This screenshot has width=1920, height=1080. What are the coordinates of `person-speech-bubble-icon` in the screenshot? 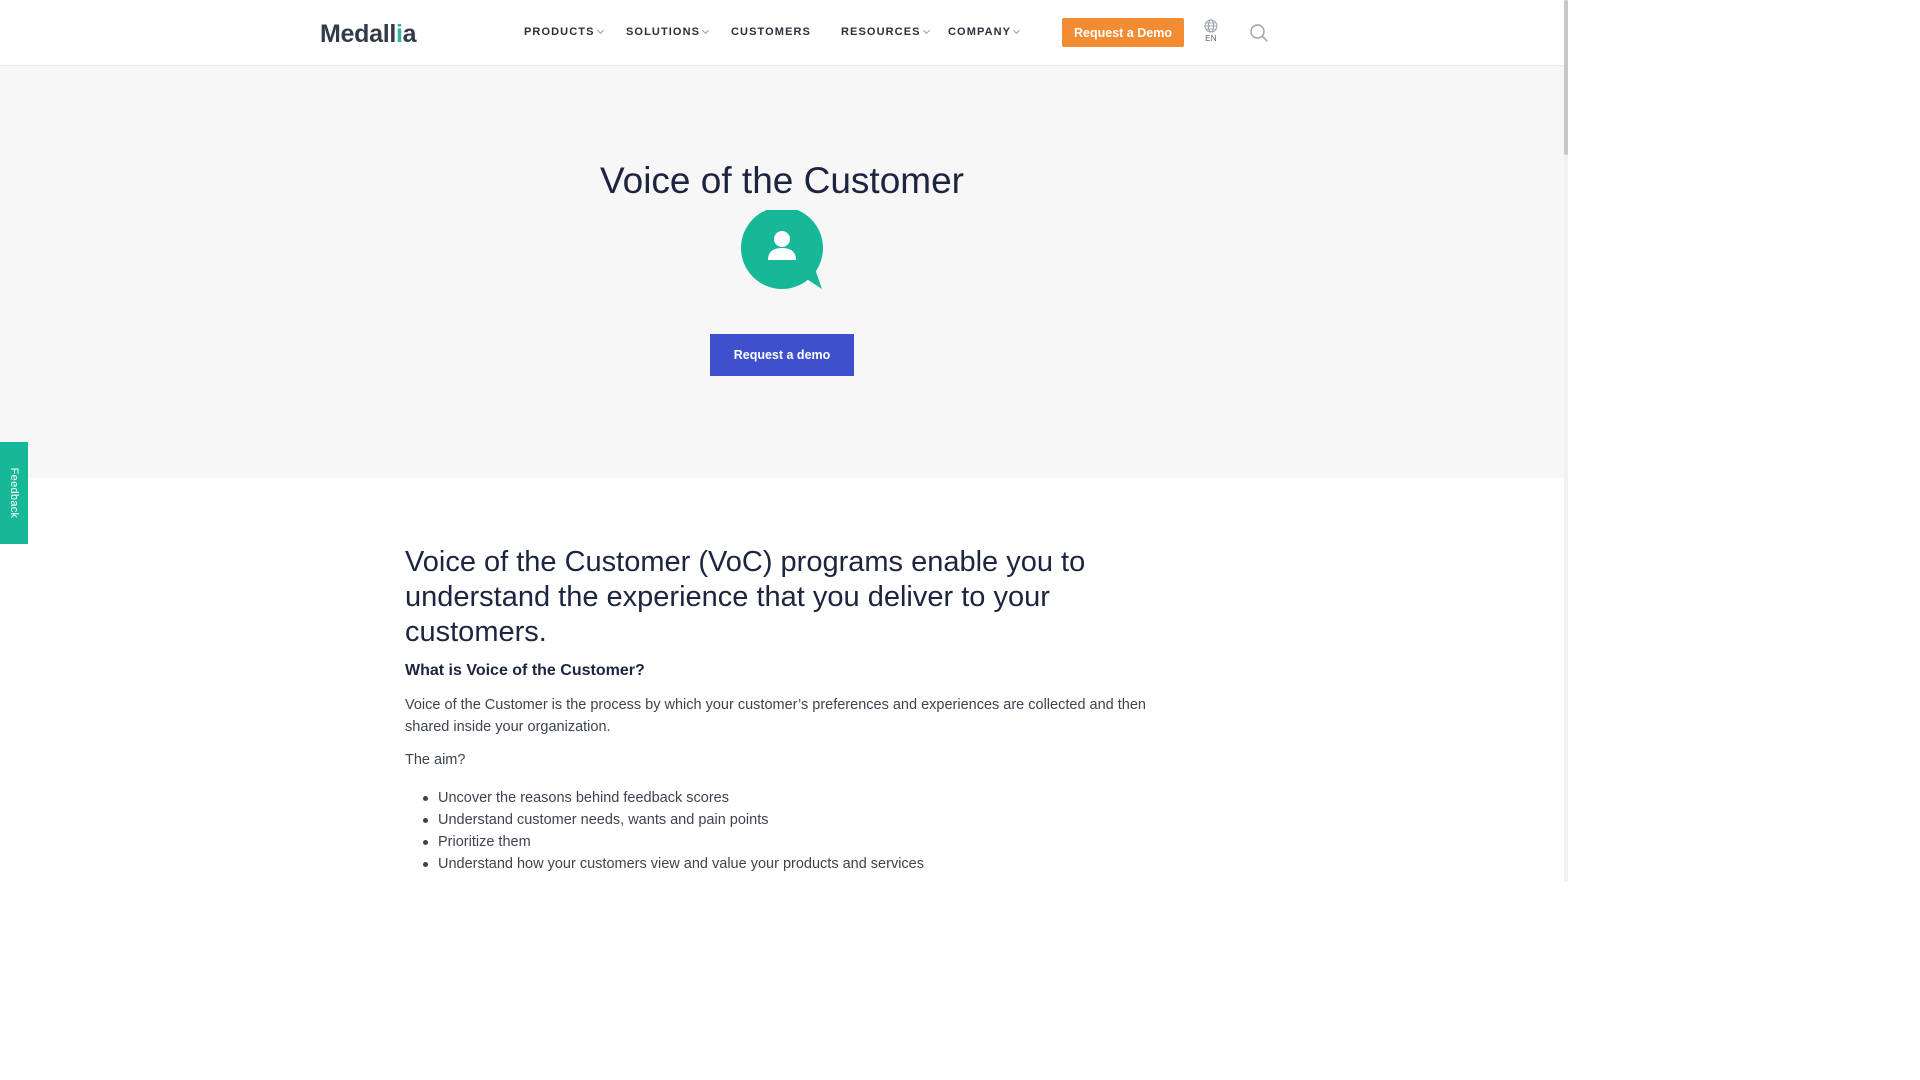 It's located at (783, 249).